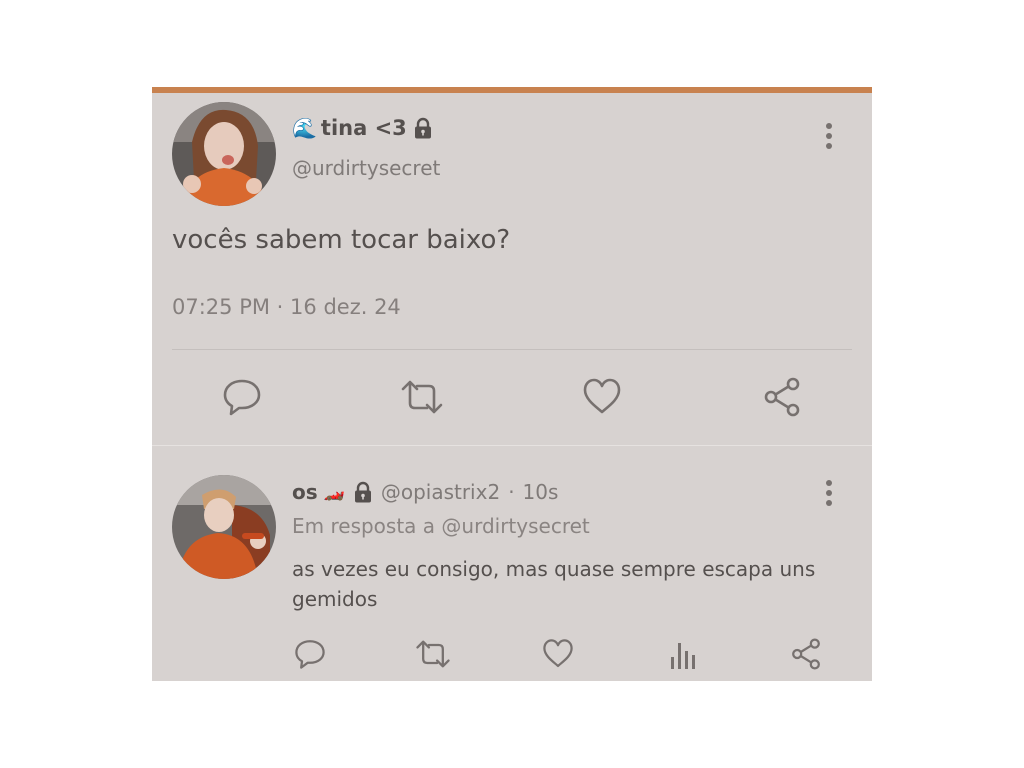 The width and height of the screenshot is (1024, 768). What do you see at coordinates (512, 90) in the screenshot?
I see `accent-bar` at bounding box center [512, 90].